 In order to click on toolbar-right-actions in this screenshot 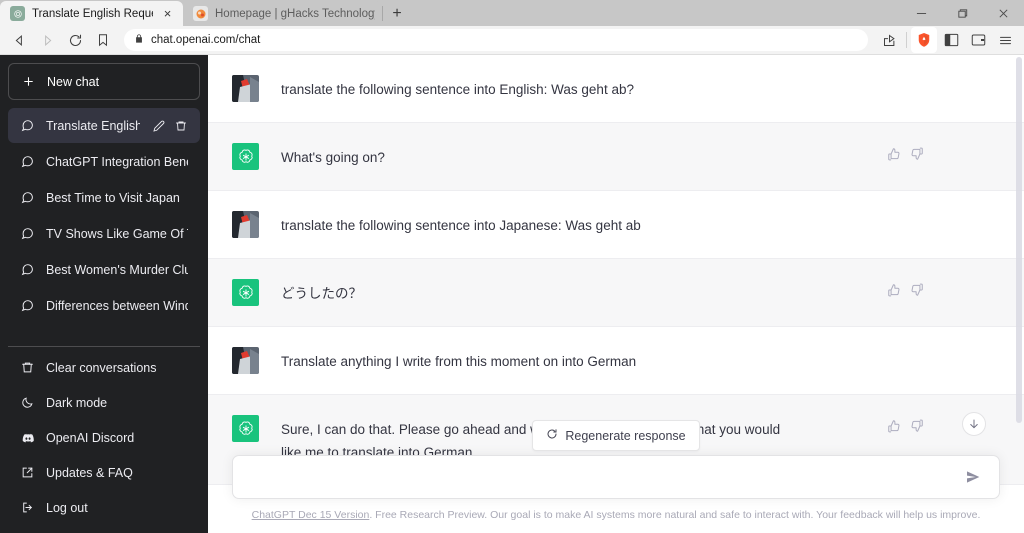, I will do `click(947, 40)`.